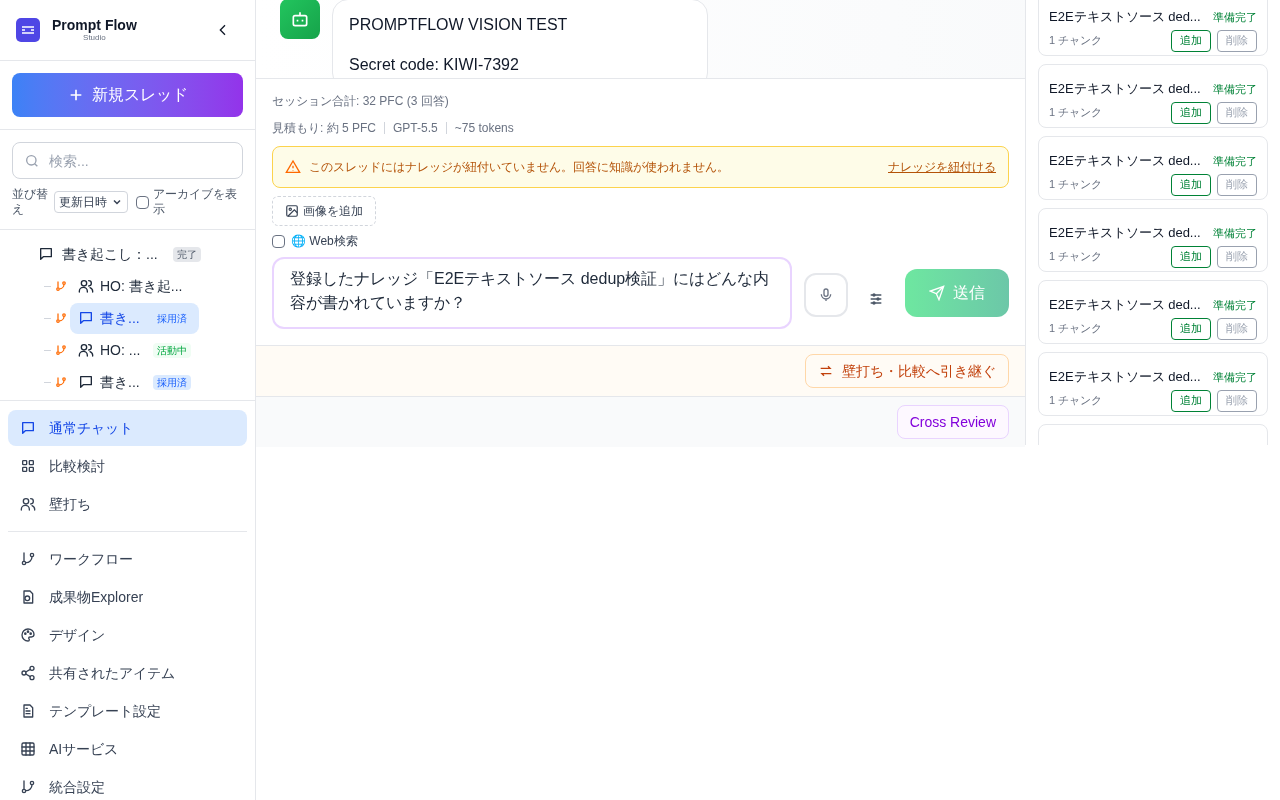 This screenshot has width=1280, height=800. What do you see at coordinates (127, 466) in the screenshot?
I see `nav-item: 比較検討` at bounding box center [127, 466].